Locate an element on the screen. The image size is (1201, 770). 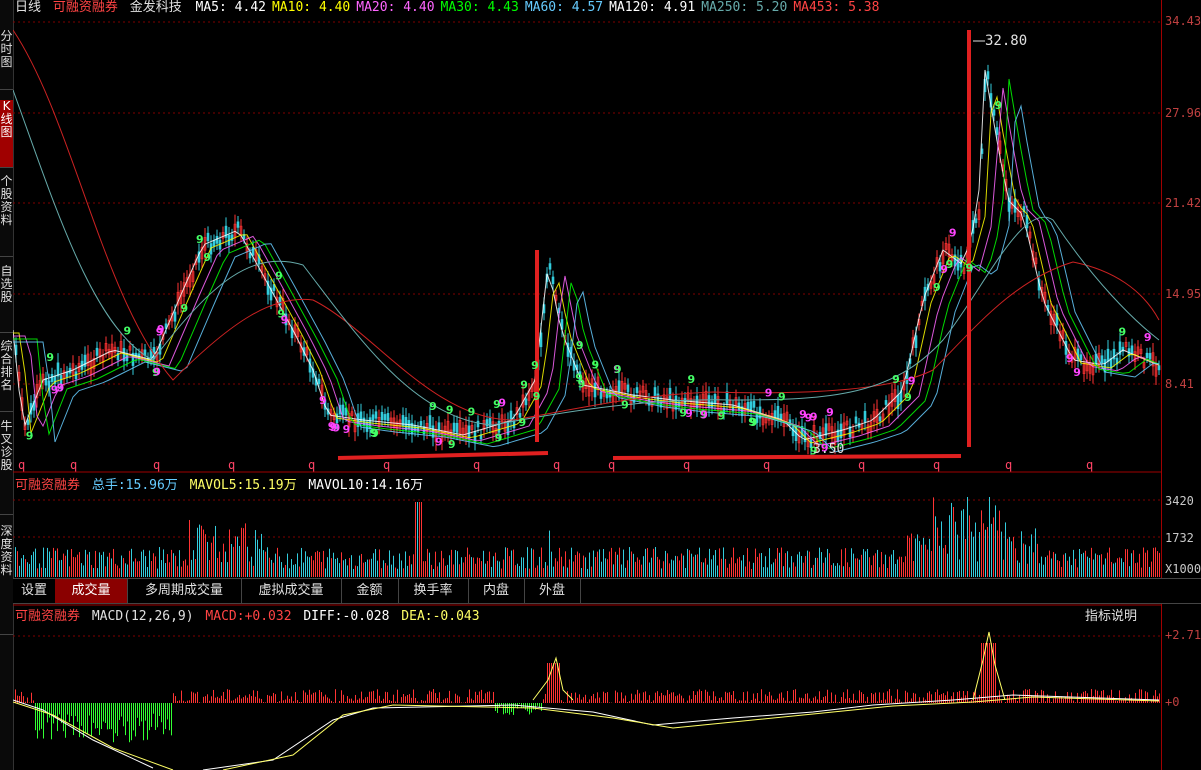
sidebar-tab-3: 自选股 is located at coordinates (6, 299).